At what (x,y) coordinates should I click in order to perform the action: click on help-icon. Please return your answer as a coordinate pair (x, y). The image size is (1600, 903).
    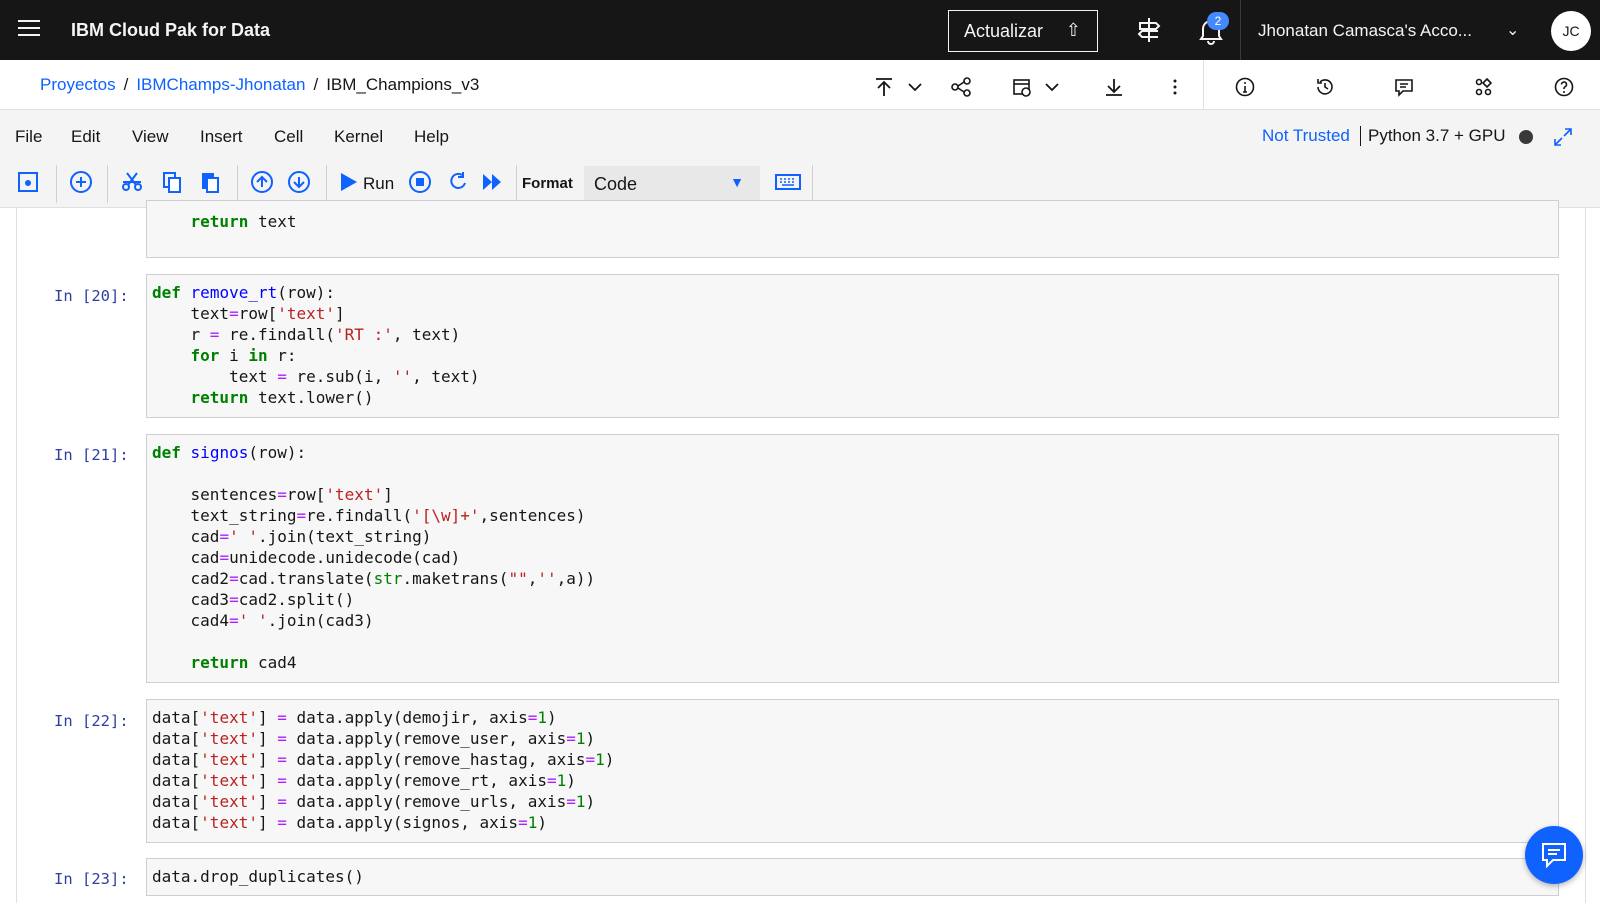
    Looking at the image, I should click on (1564, 87).